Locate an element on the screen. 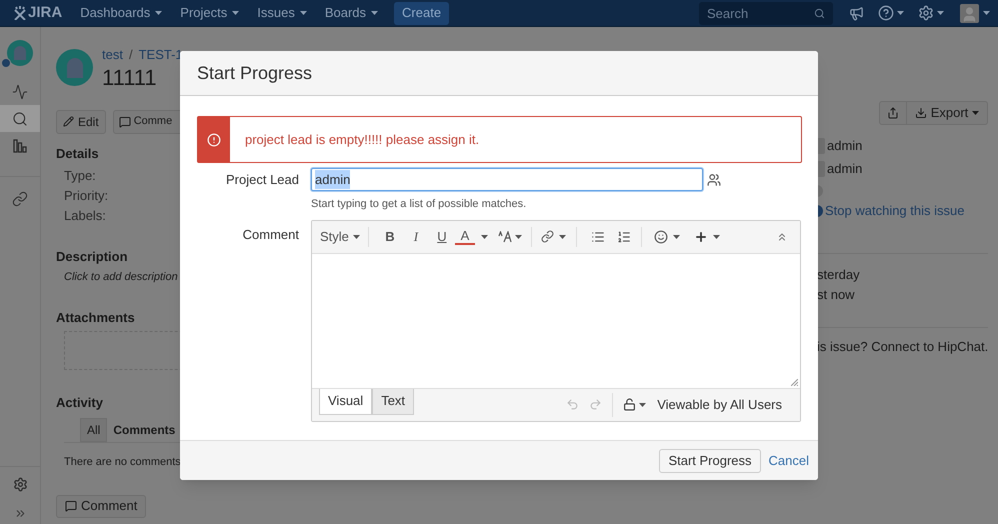 The width and height of the screenshot is (998, 524). watch-link: Stop watching this issue is located at coordinates (894, 211).